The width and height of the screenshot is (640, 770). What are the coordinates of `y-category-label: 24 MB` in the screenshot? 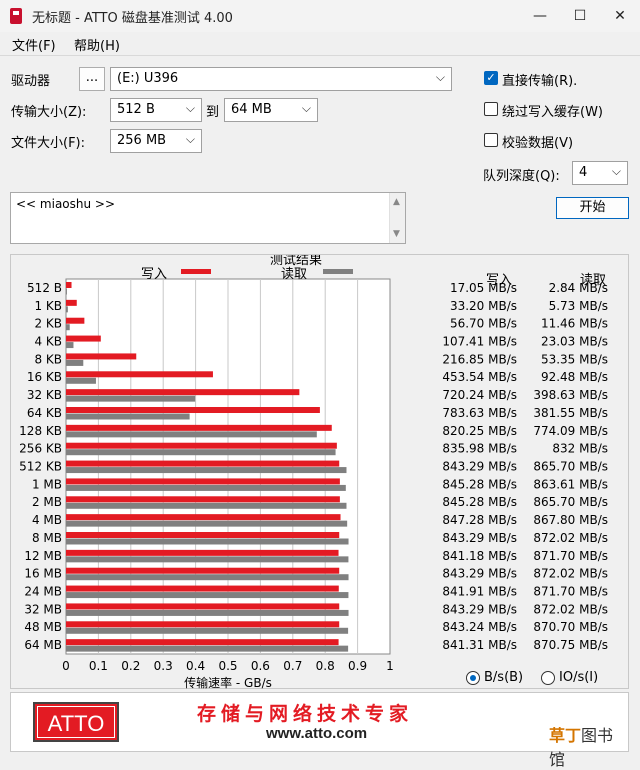 It's located at (43, 592).